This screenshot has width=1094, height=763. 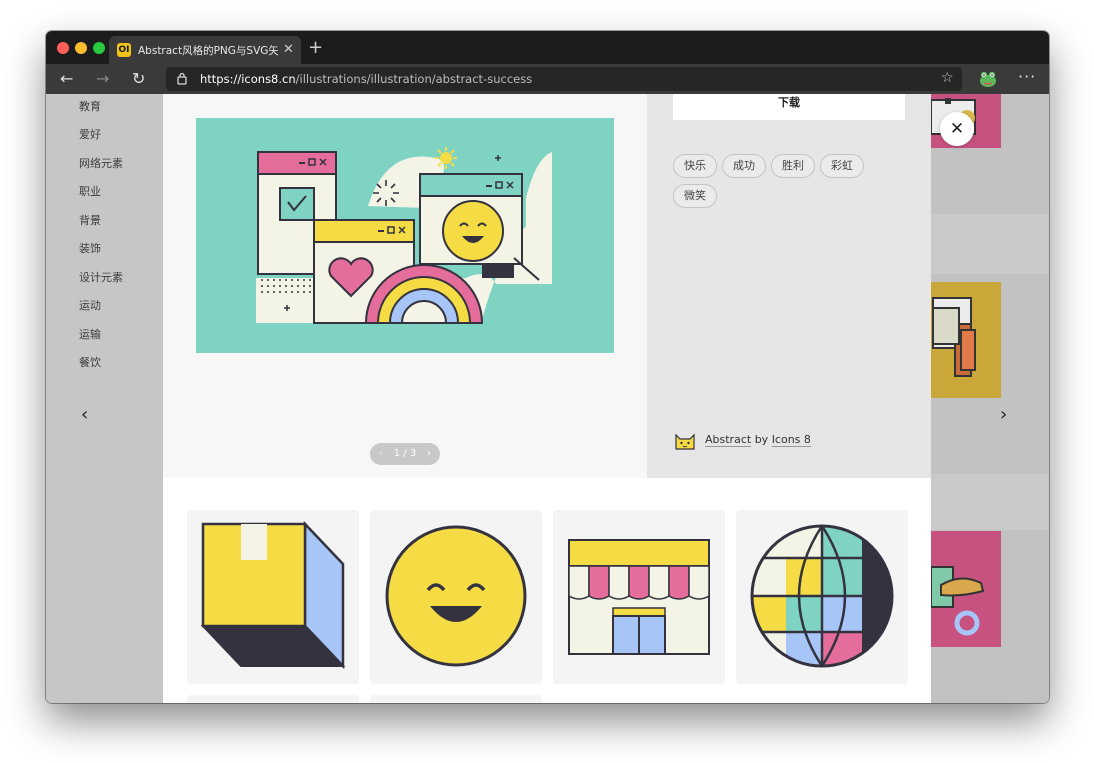 What do you see at coordinates (957, 129) in the screenshot?
I see `close-icon: ✕` at bounding box center [957, 129].